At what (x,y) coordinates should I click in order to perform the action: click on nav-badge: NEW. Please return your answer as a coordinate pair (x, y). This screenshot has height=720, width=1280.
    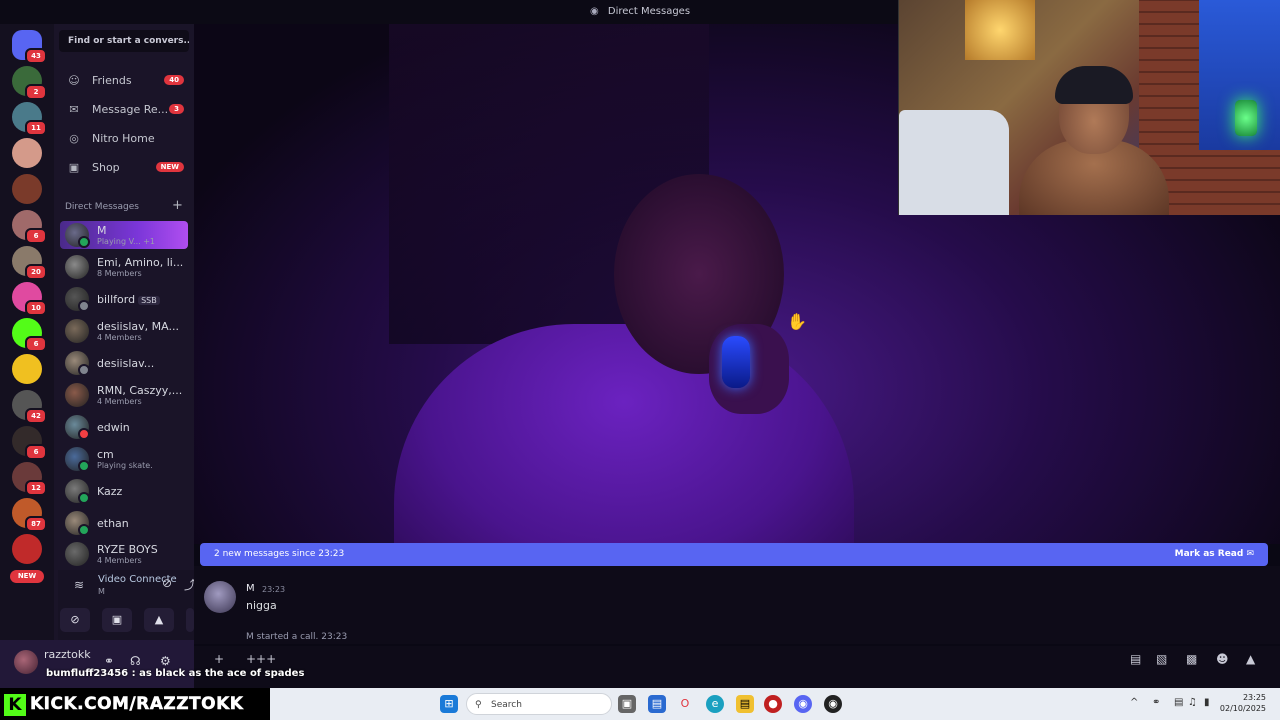
    Looking at the image, I should click on (169, 167).